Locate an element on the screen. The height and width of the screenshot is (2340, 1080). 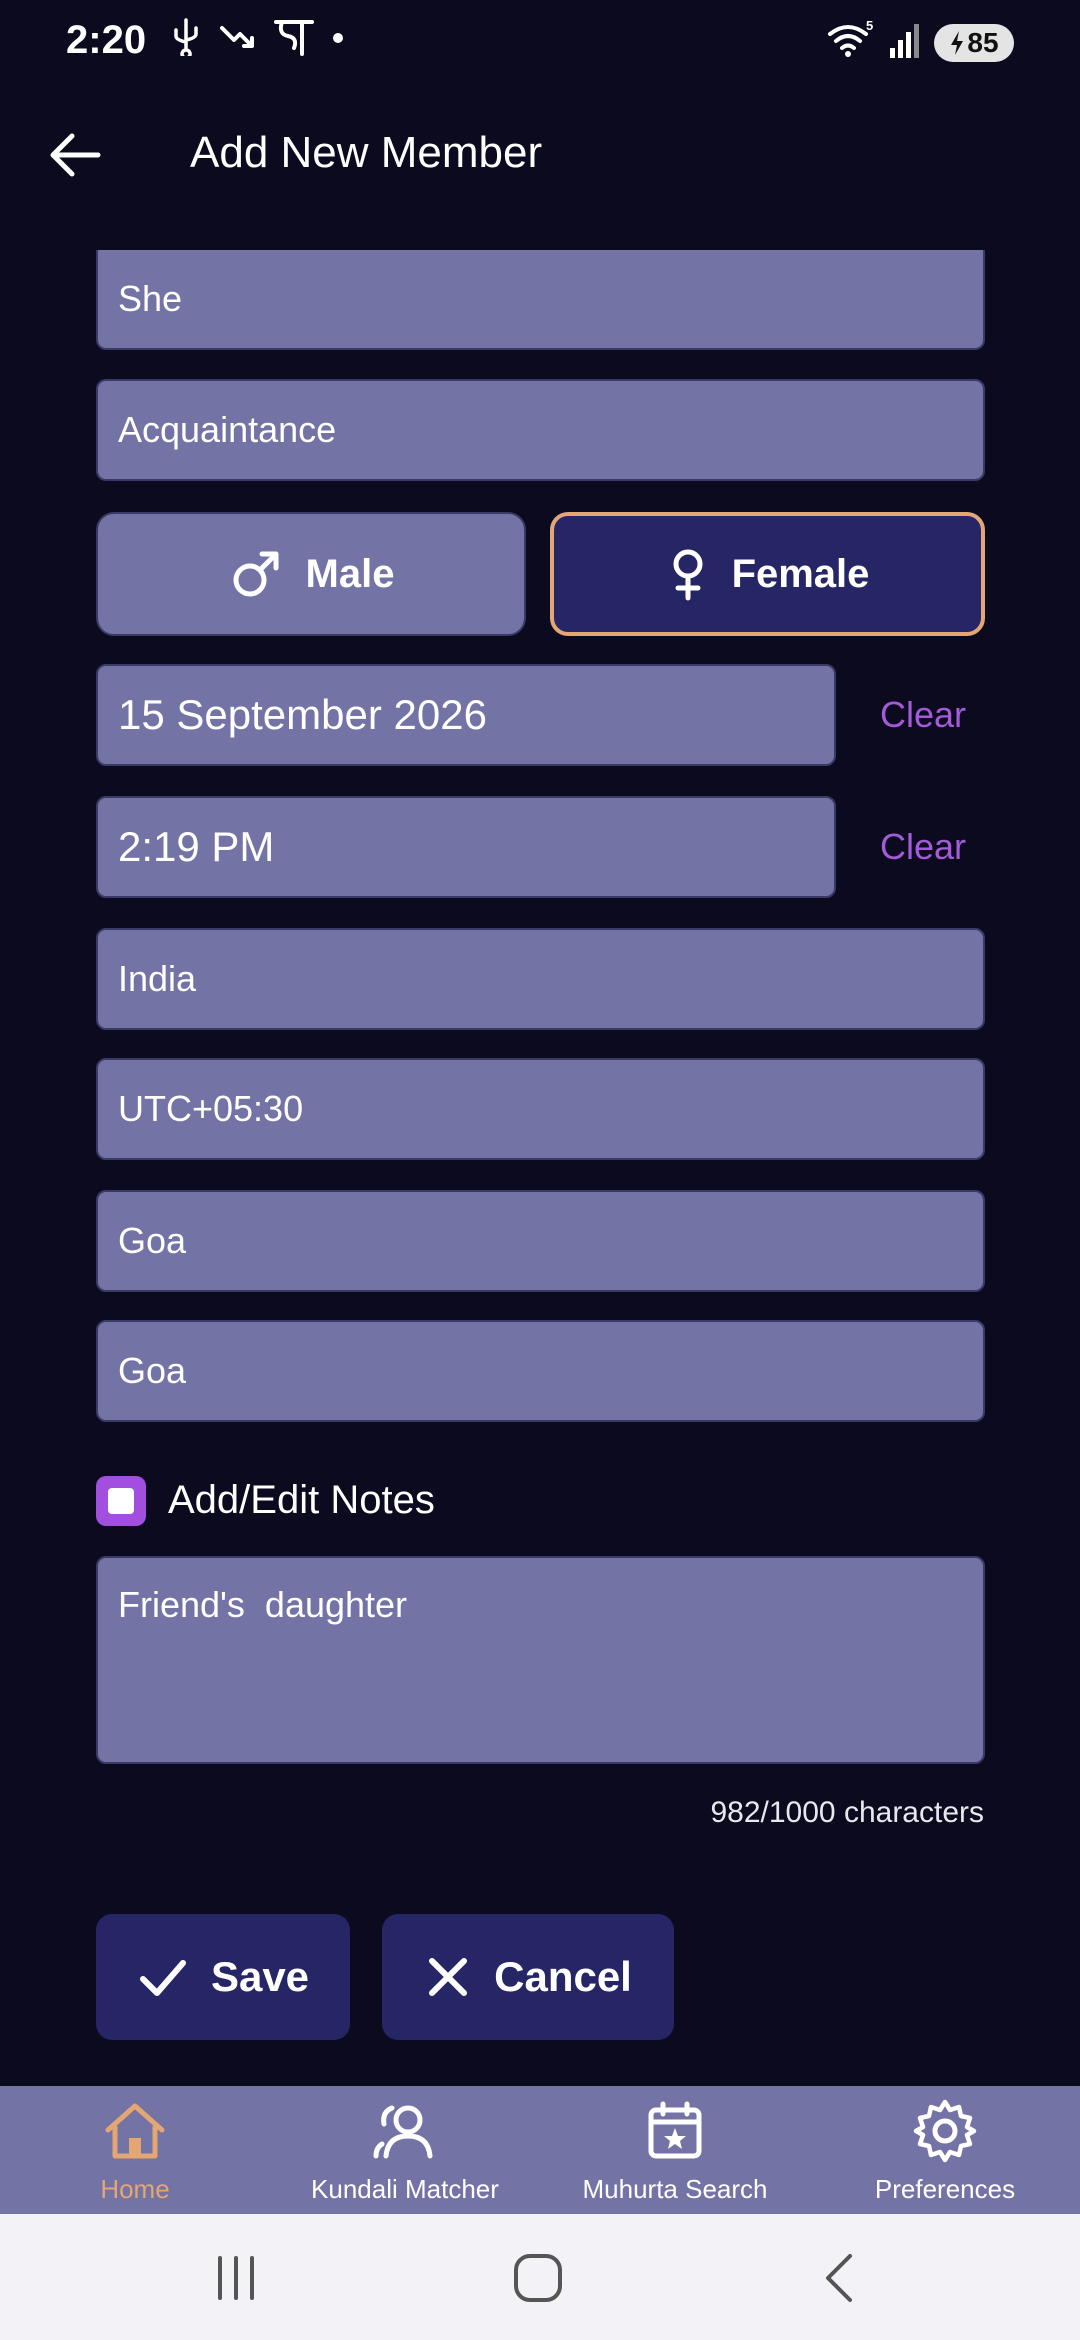
female-button: Female is located at coordinates (767, 574).